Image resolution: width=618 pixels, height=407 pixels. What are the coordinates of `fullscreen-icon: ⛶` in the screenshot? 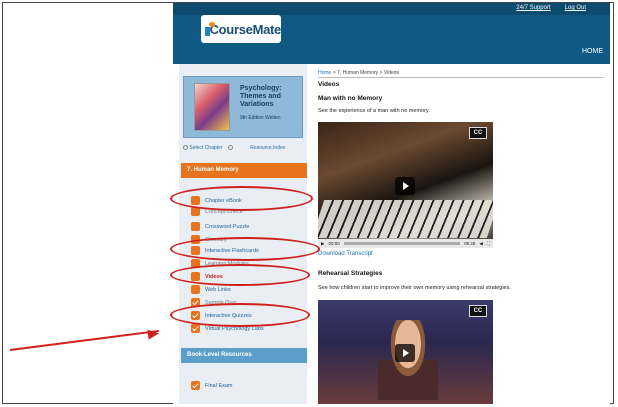 It's located at (488, 243).